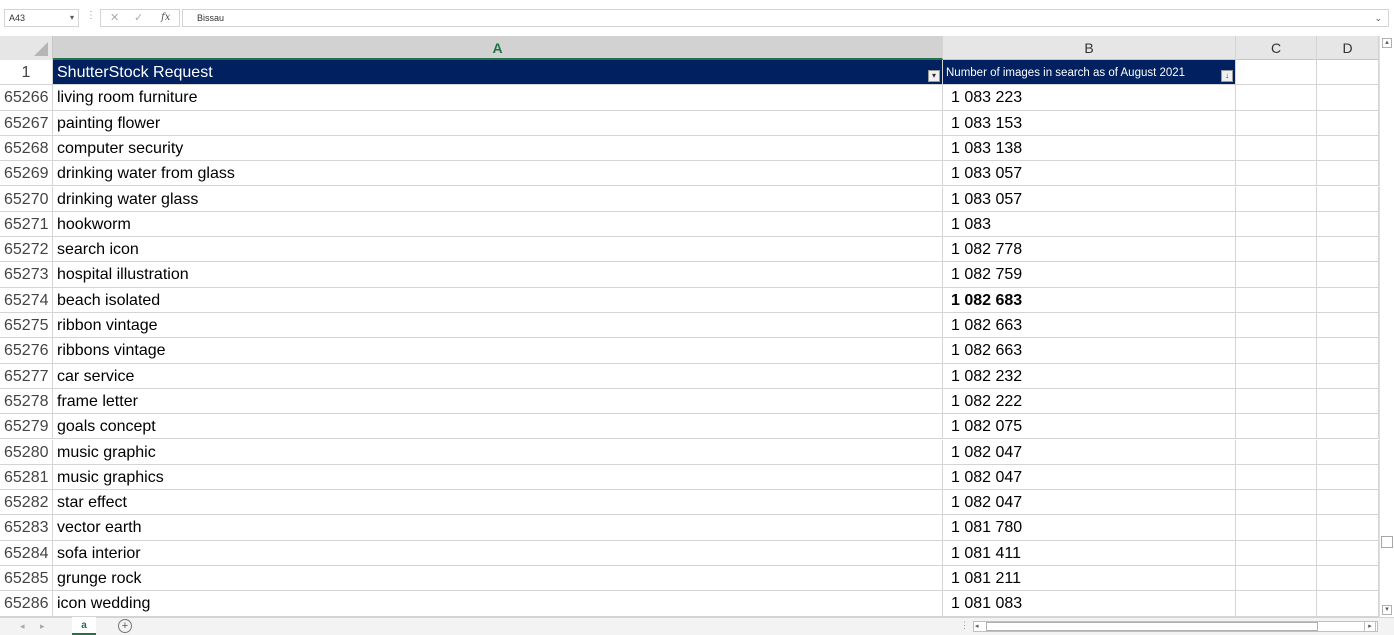  I want to click on row-header: 65274, so click(26, 299).